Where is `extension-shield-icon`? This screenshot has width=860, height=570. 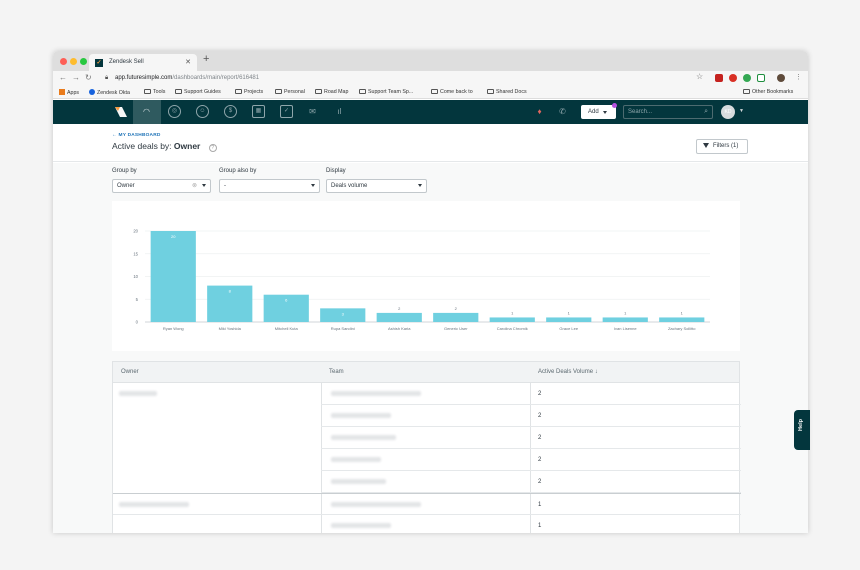
extension-shield-icon is located at coordinates (761, 78).